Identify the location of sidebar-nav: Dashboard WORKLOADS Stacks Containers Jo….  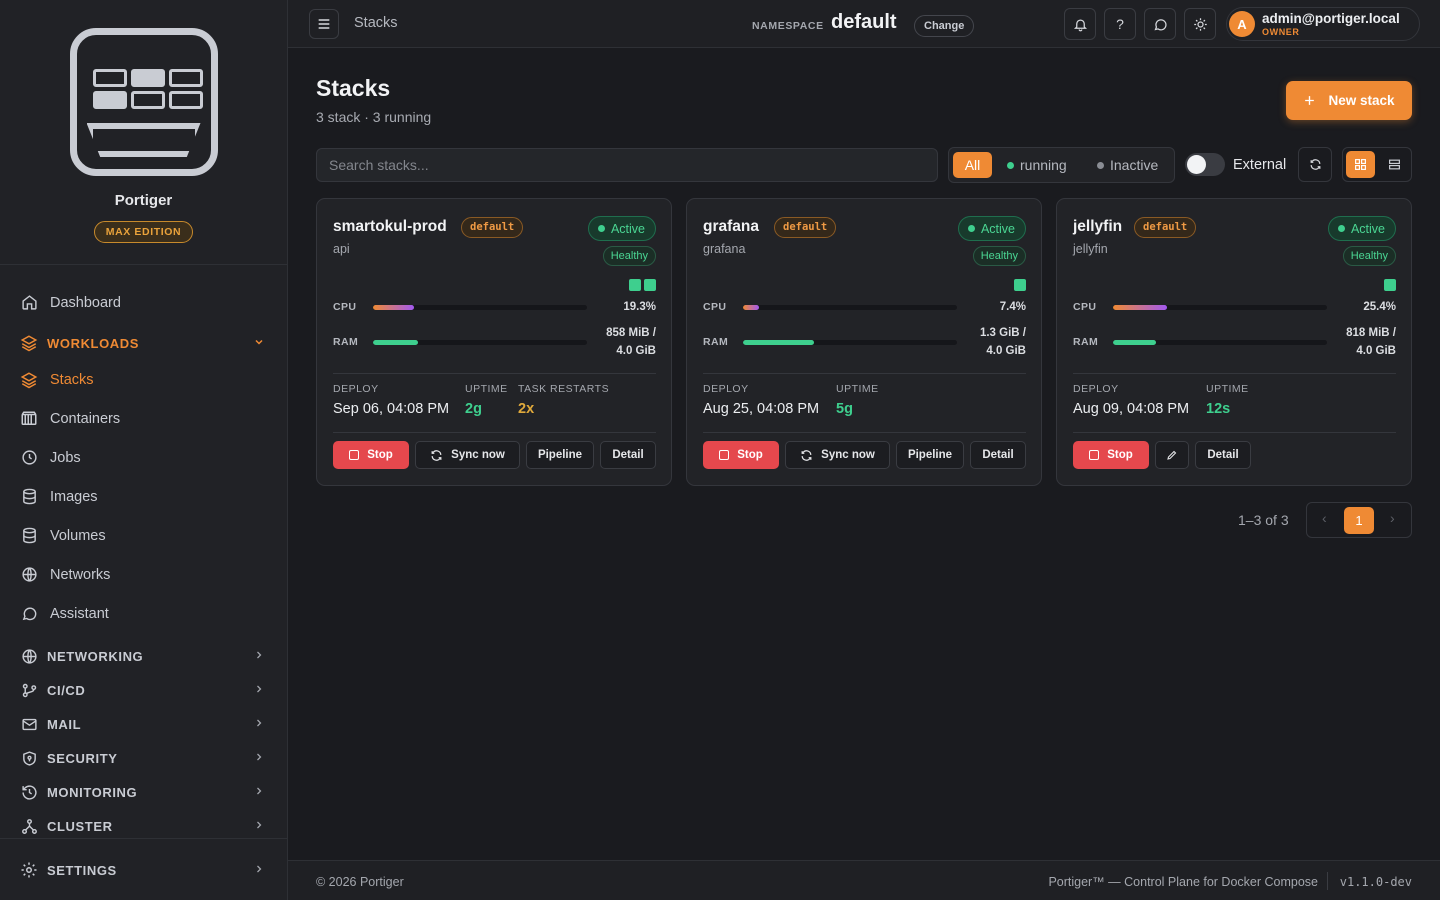
(143, 554).